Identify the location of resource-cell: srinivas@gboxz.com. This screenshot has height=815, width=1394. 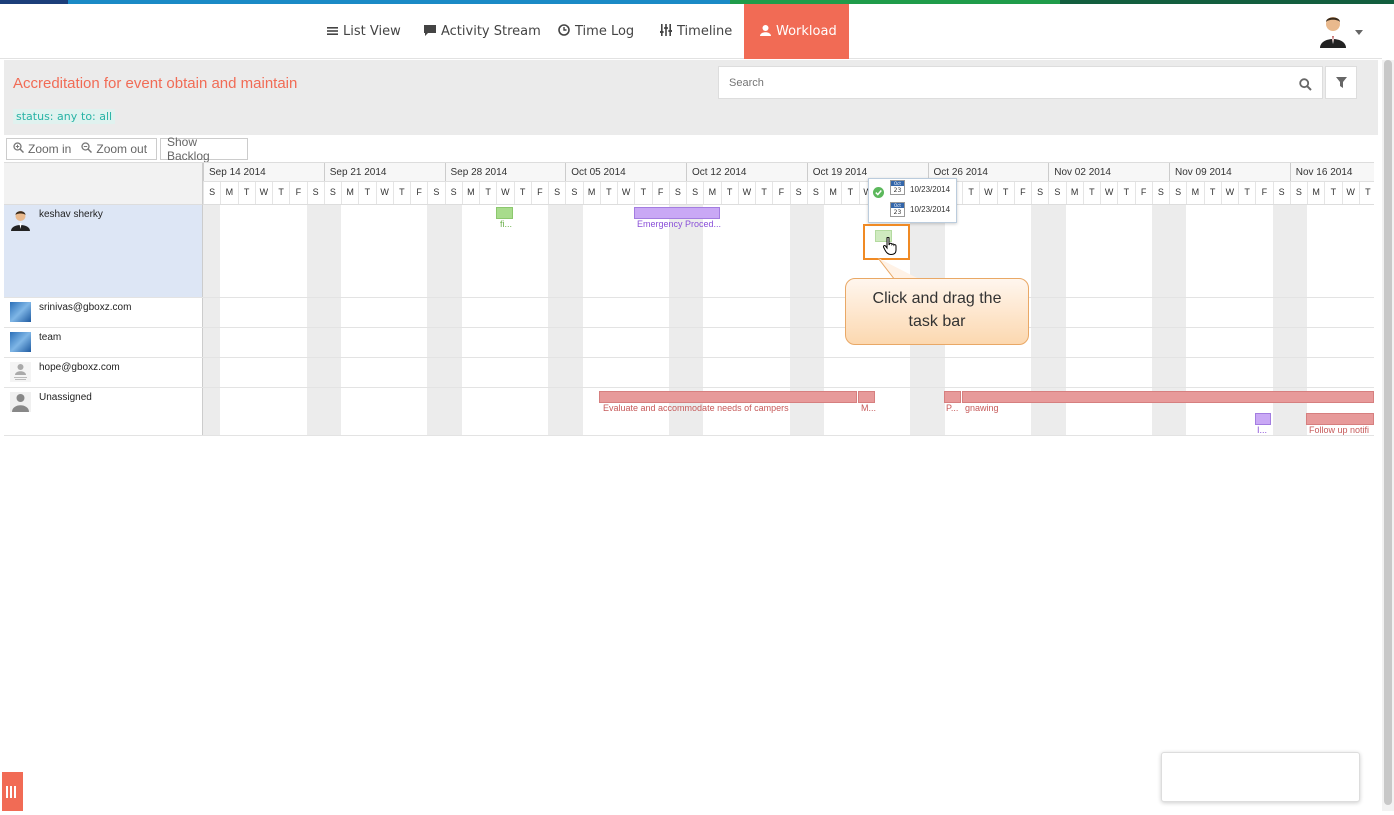
(103, 312).